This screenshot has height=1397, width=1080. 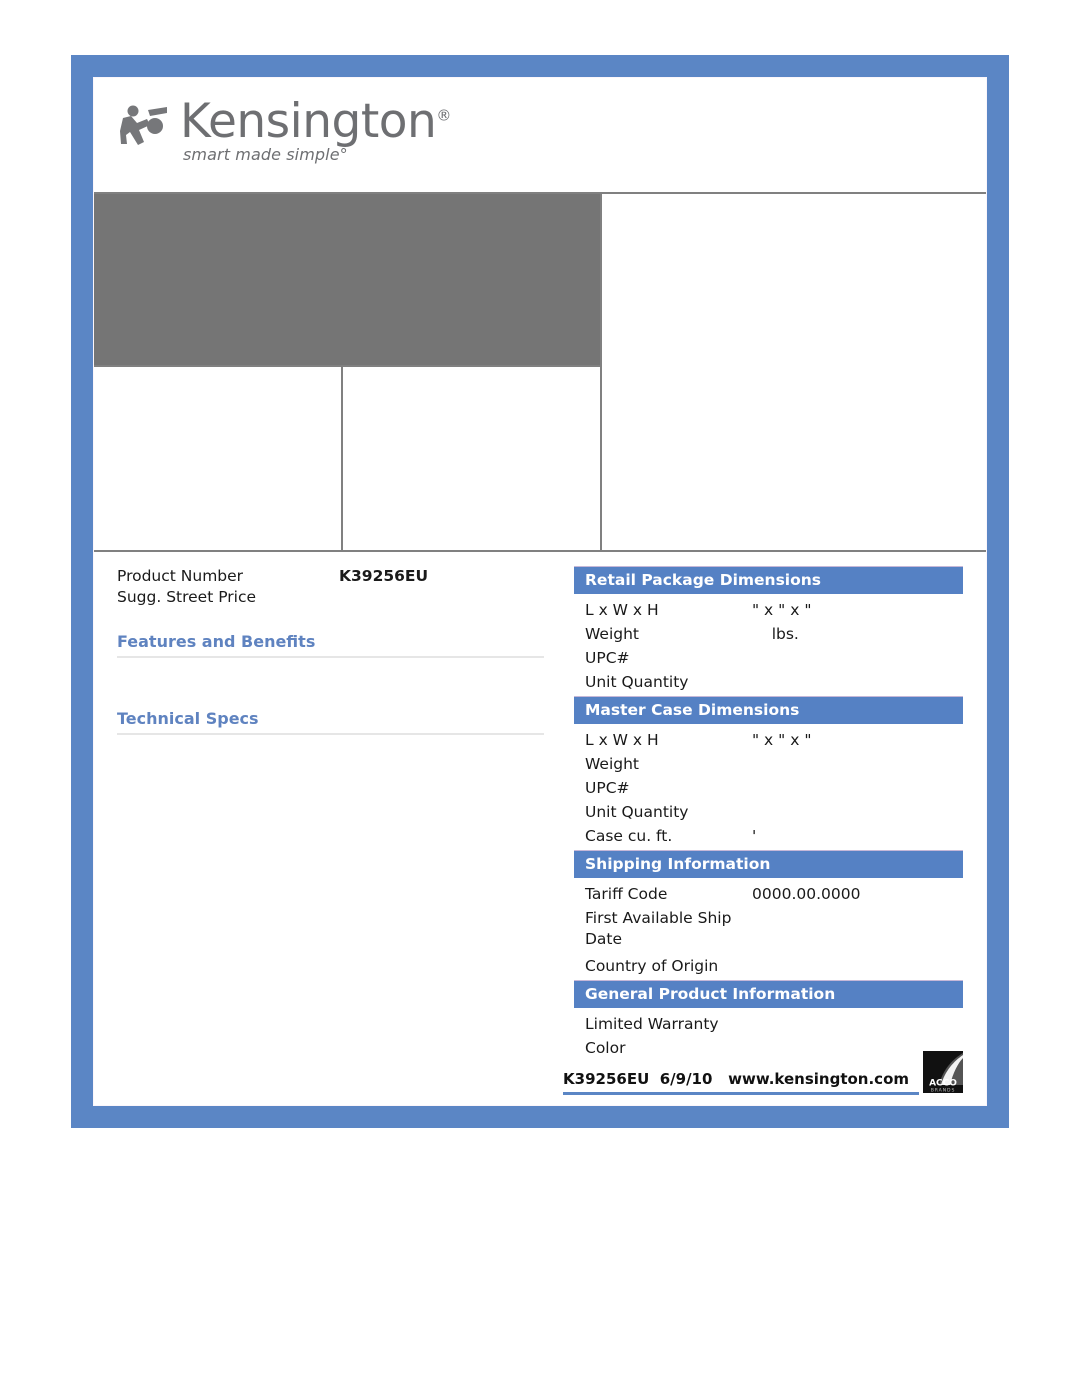 What do you see at coordinates (768, 836) in the screenshot?
I see `table-row: Case cu. ft. '` at bounding box center [768, 836].